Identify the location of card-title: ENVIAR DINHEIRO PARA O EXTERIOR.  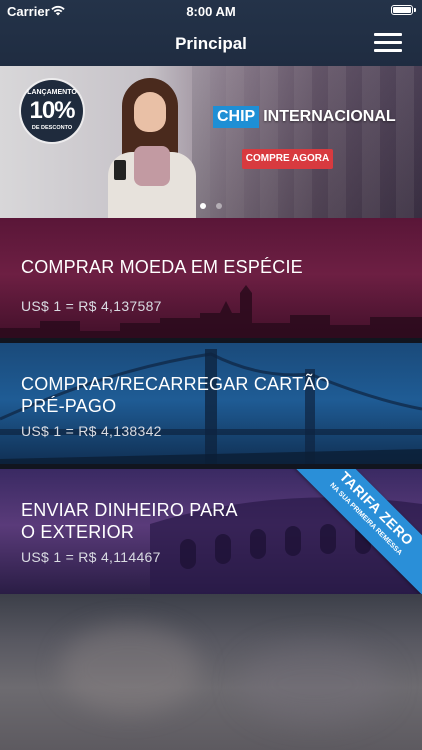
(129, 521).